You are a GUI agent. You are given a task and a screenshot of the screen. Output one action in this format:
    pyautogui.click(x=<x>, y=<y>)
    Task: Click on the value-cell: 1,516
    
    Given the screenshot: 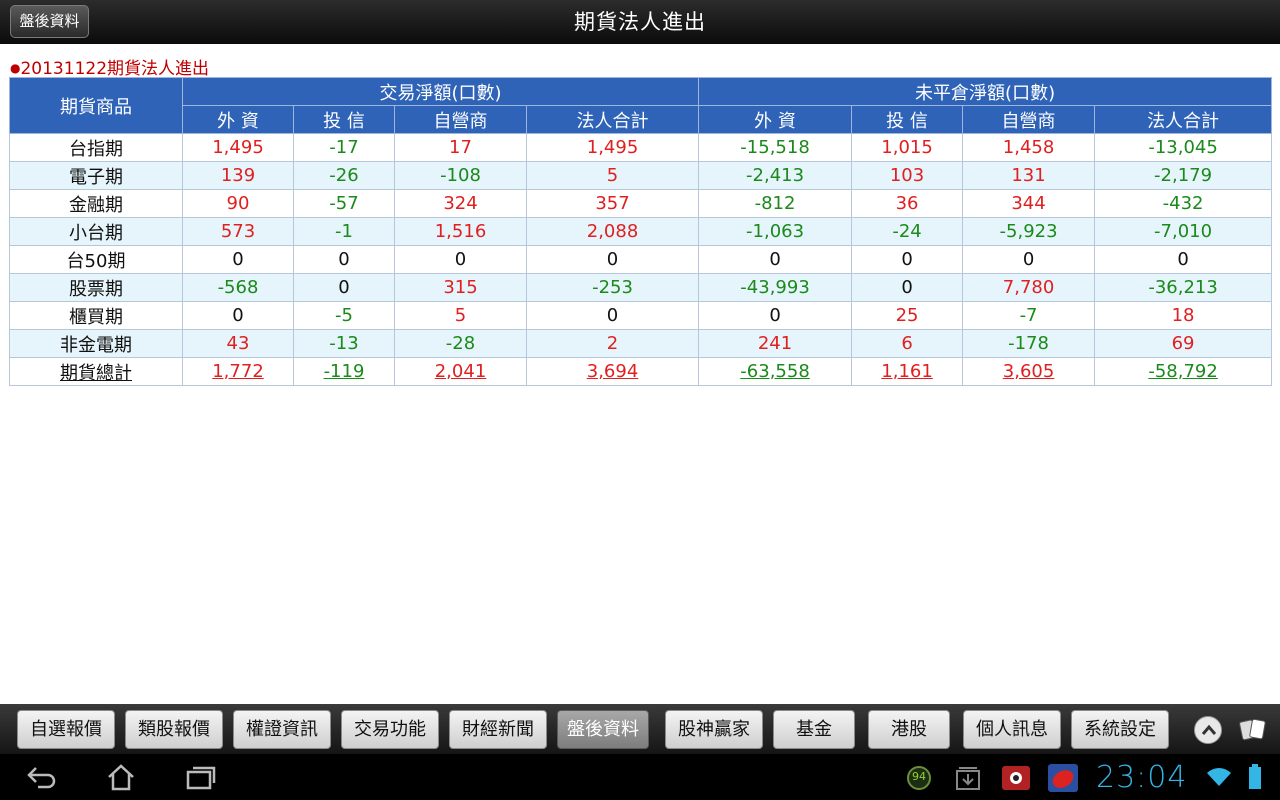 What is the action you would take?
    pyautogui.click(x=460, y=231)
    